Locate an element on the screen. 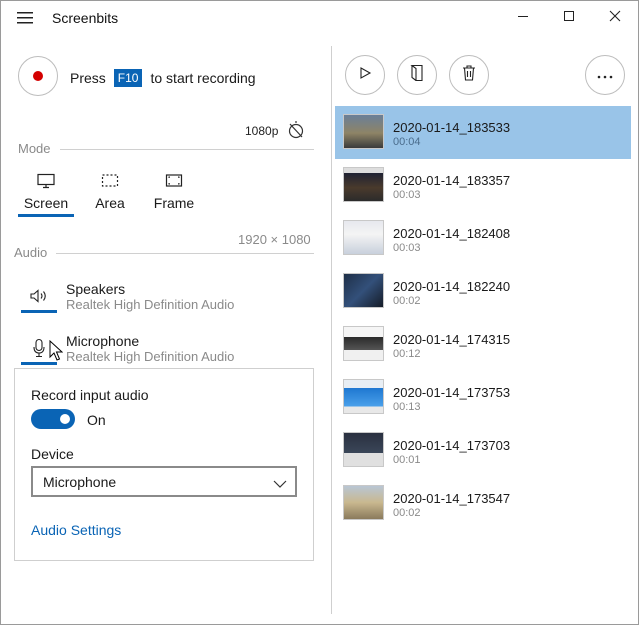 The image size is (639, 625). more-icon is located at coordinates (605, 75).